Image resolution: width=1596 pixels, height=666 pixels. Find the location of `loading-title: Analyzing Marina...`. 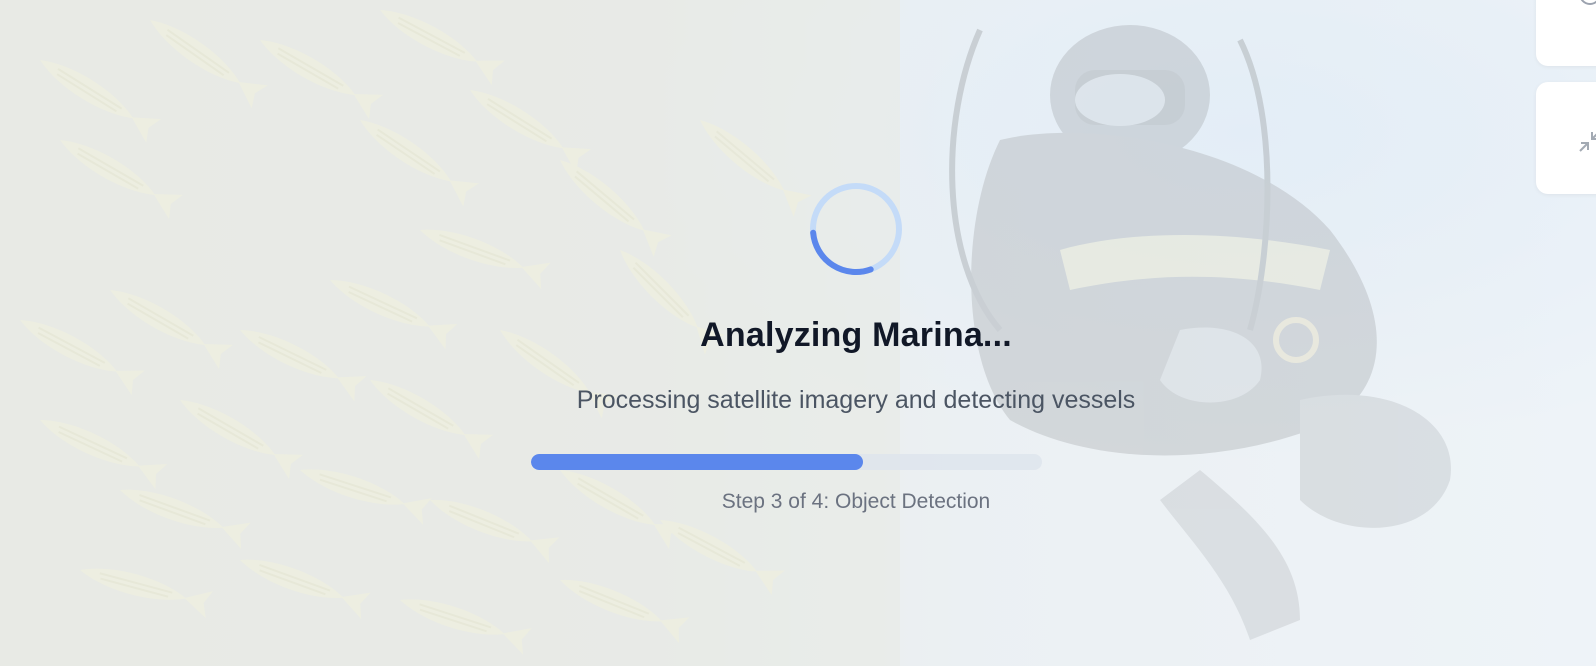

loading-title: Analyzing Marina... is located at coordinates (856, 335).